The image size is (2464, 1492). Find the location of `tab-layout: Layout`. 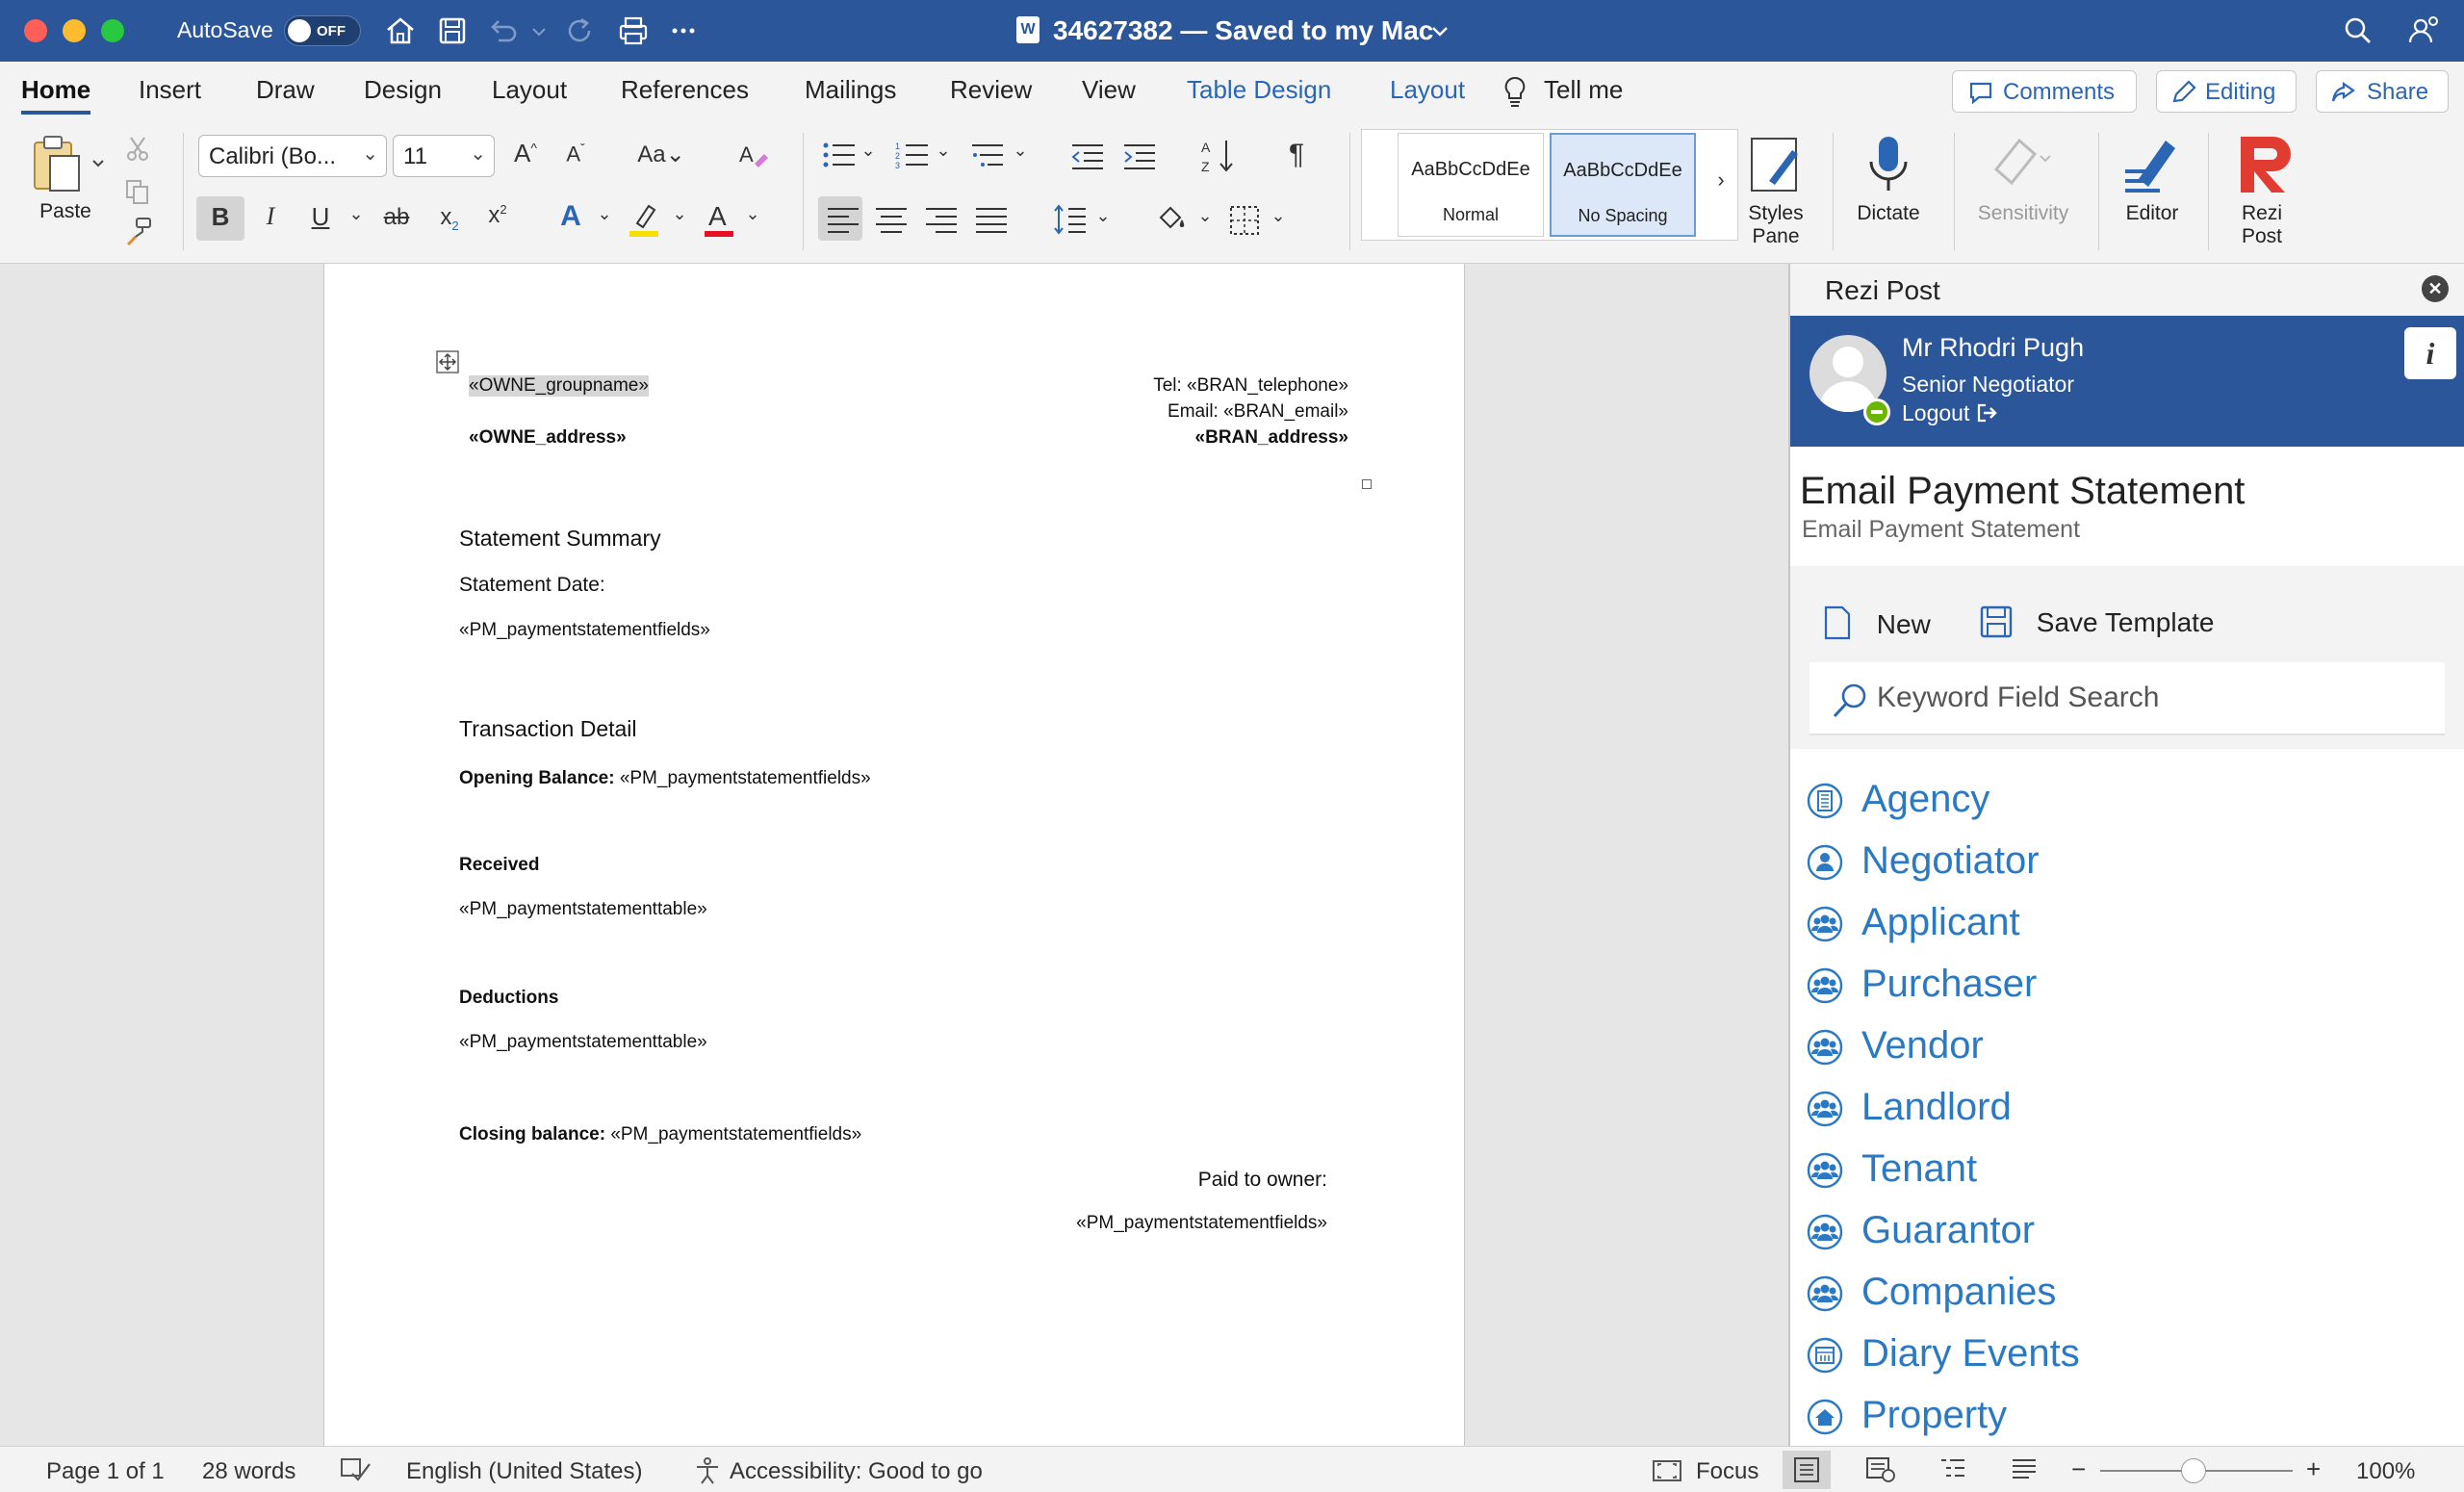

tab-layout: Layout is located at coordinates (529, 90).